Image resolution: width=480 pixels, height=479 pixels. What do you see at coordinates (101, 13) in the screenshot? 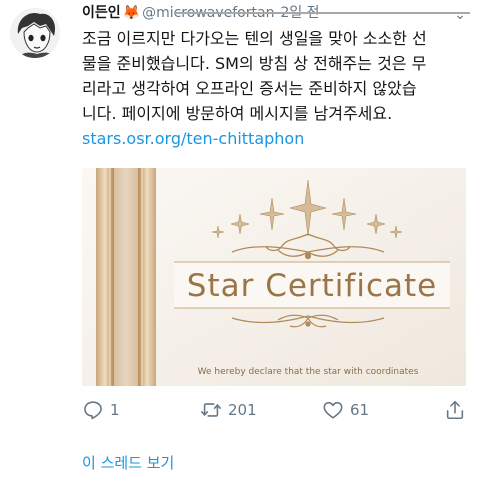
I see `author-name: 이든인` at bounding box center [101, 13].